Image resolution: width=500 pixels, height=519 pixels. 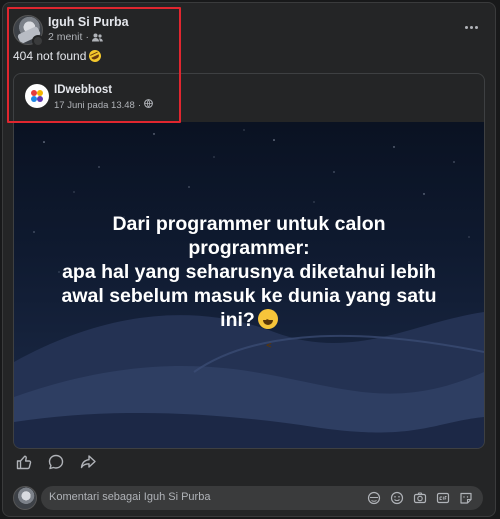 I want to click on page-logo, so click(x=37, y=96).